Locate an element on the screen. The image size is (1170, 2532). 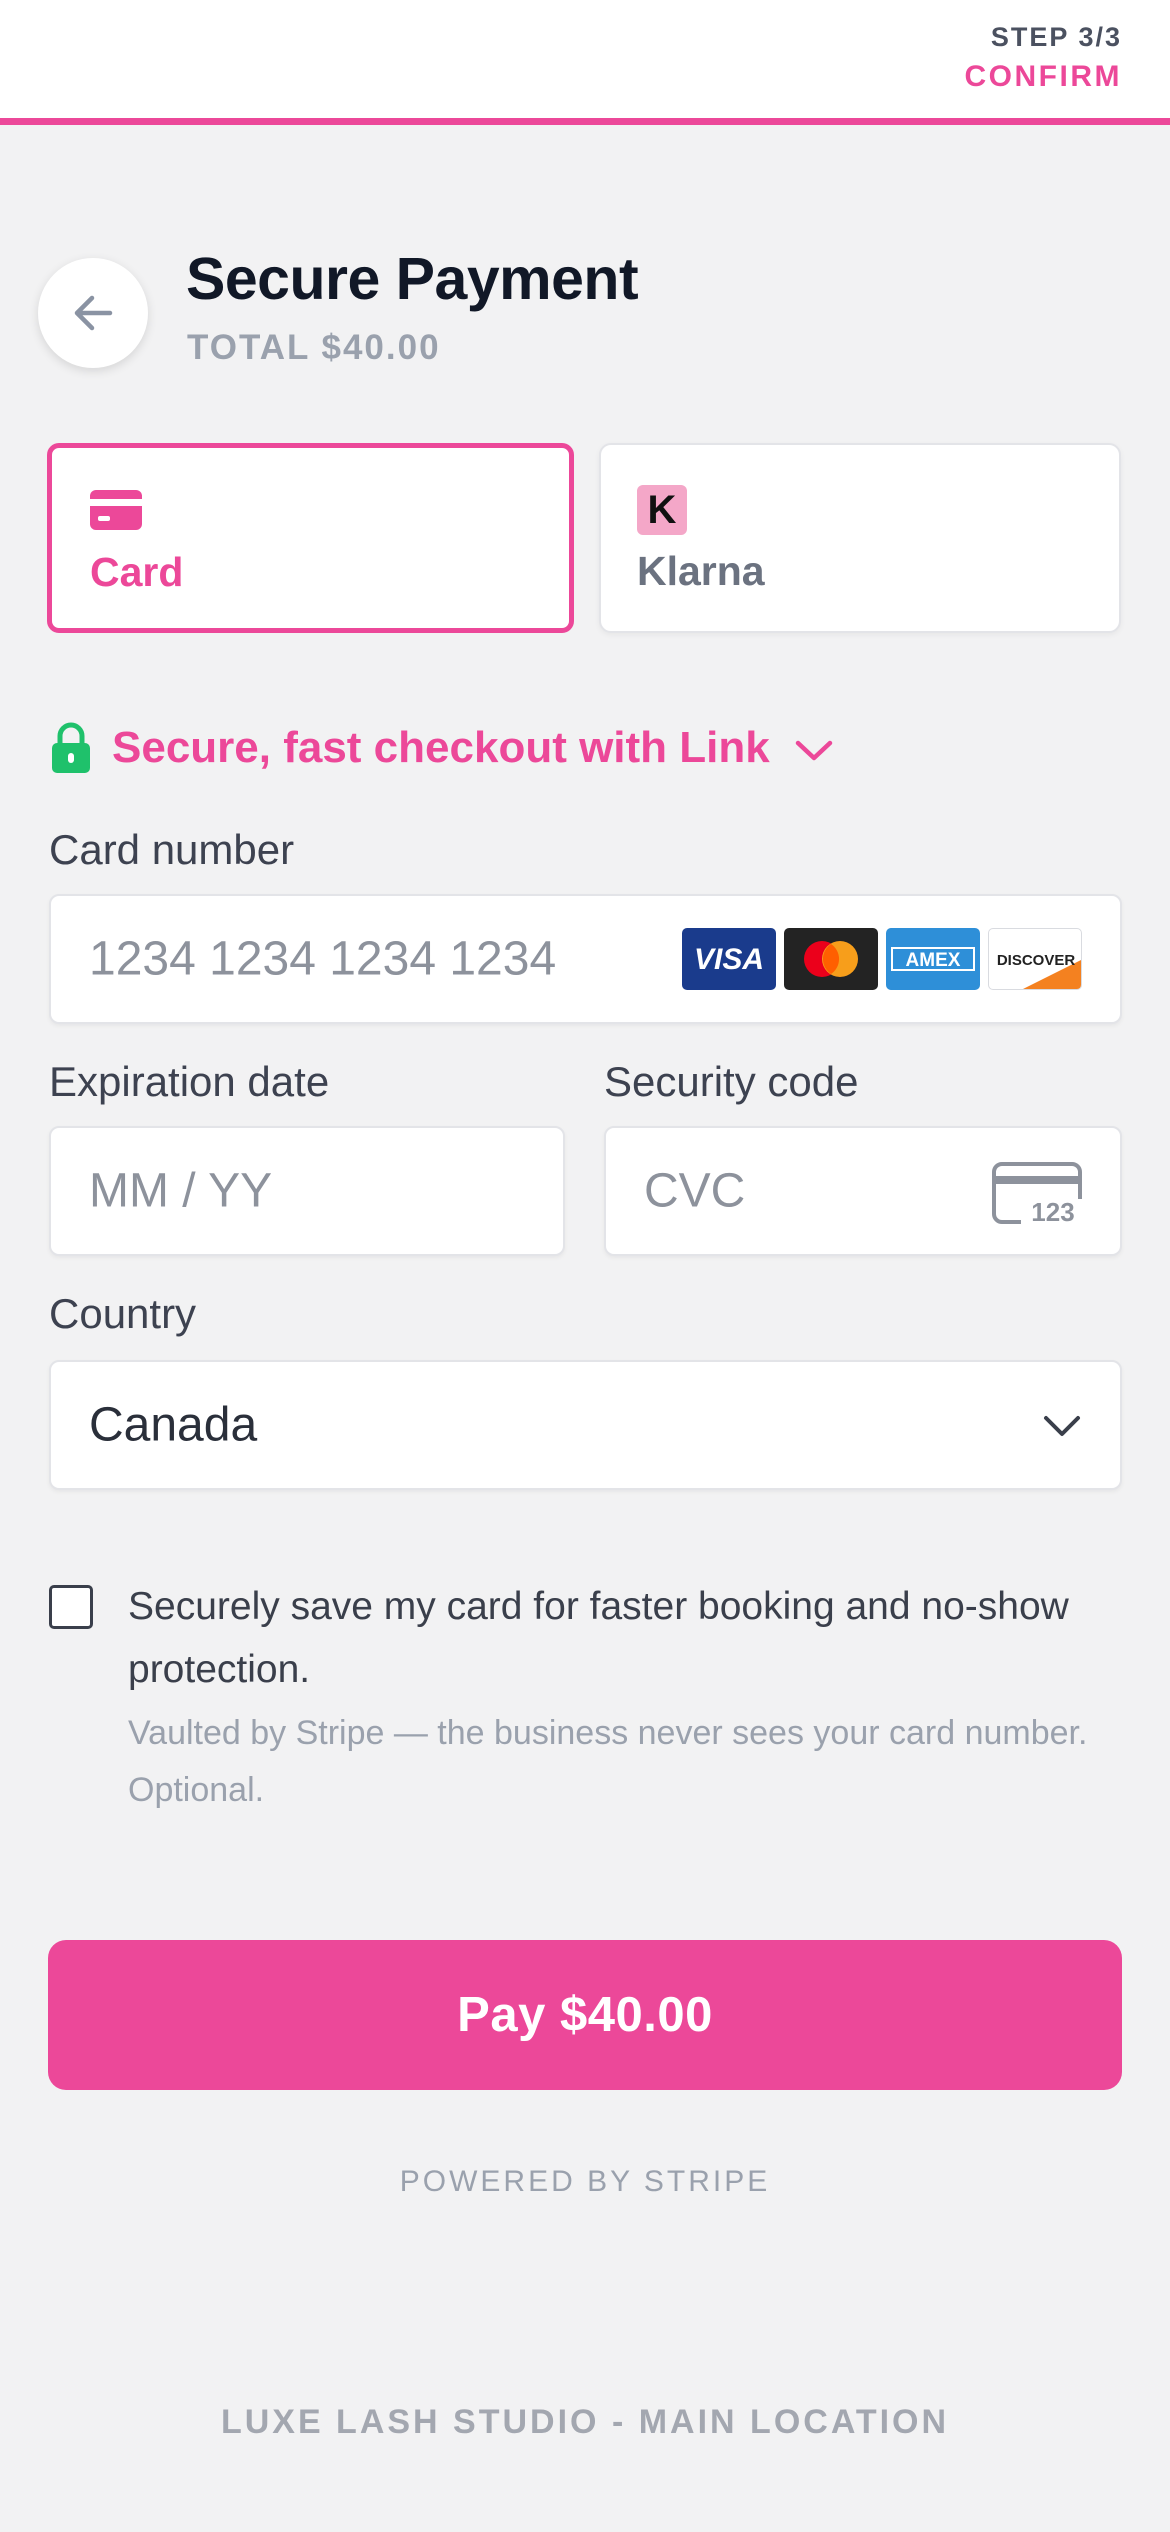
cvc-card-icon: 123 is located at coordinates (1038, 1194).